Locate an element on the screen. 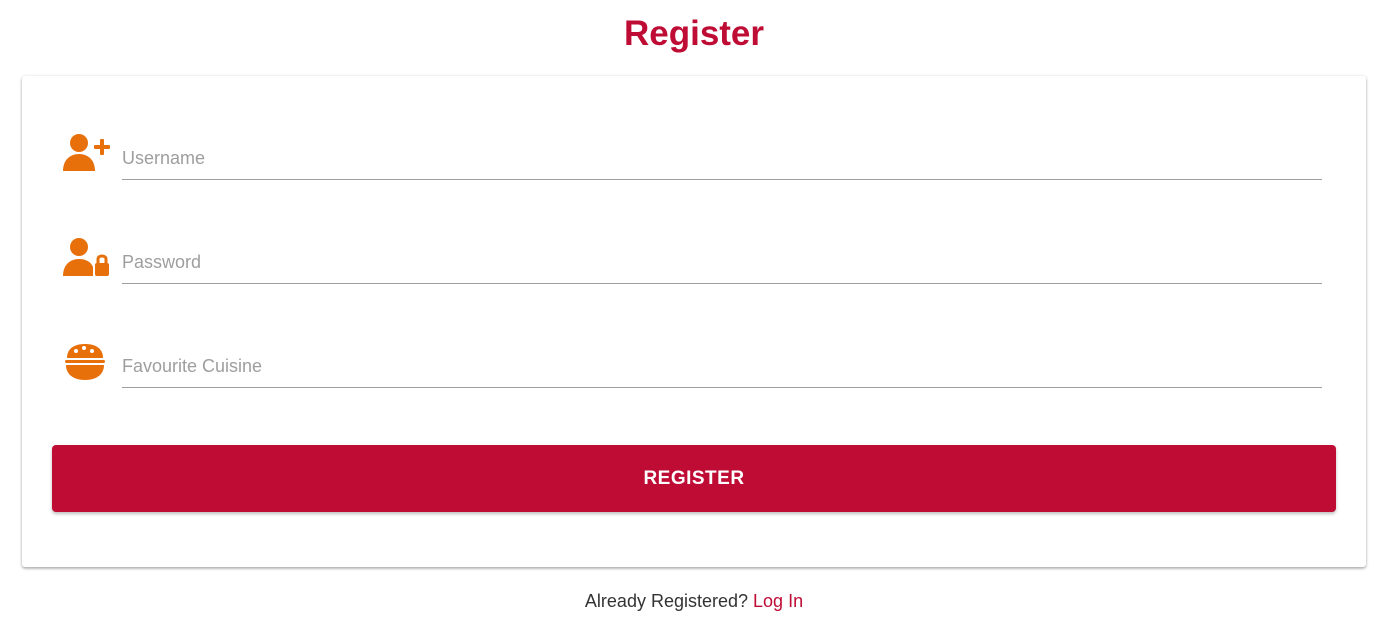 The image size is (1388, 627). register-button: REGISTER is located at coordinates (694, 478).